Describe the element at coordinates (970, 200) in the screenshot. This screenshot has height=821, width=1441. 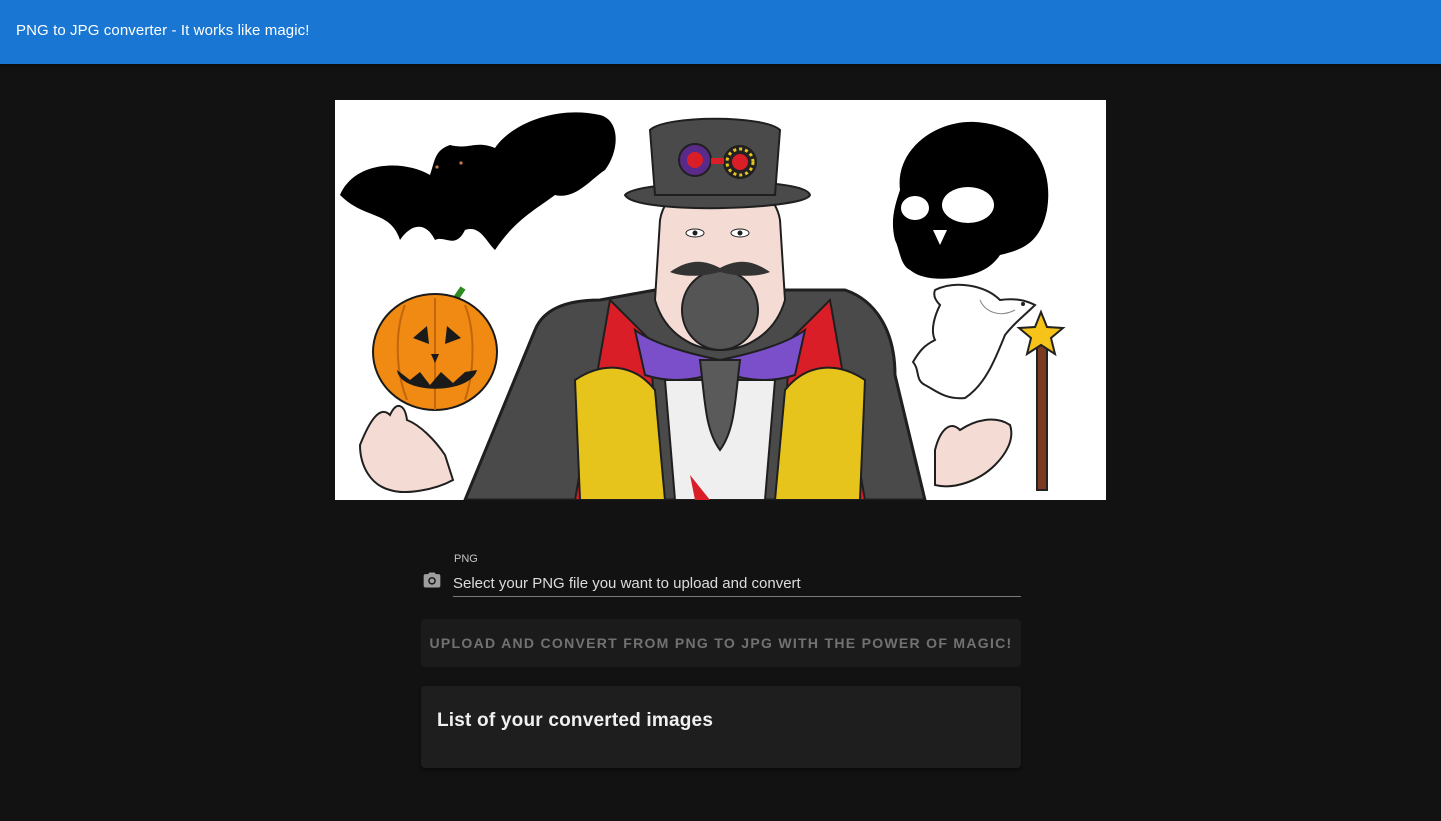
I see `skull-image` at that location.